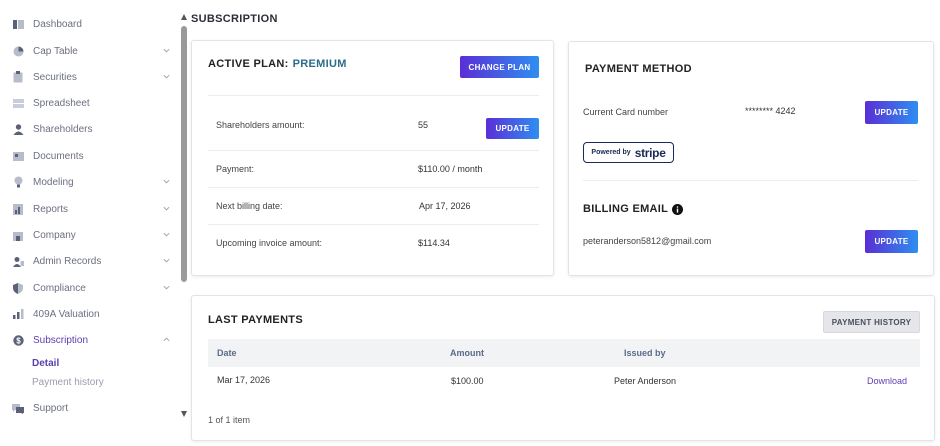 The height and width of the screenshot is (446, 940). What do you see at coordinates (611, 152) in the screenshot?
I see `stripe-powered-text: Powered by` at bounding box center [611, 152].